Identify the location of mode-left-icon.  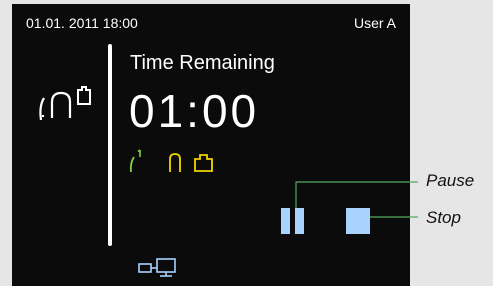
(135, 161).